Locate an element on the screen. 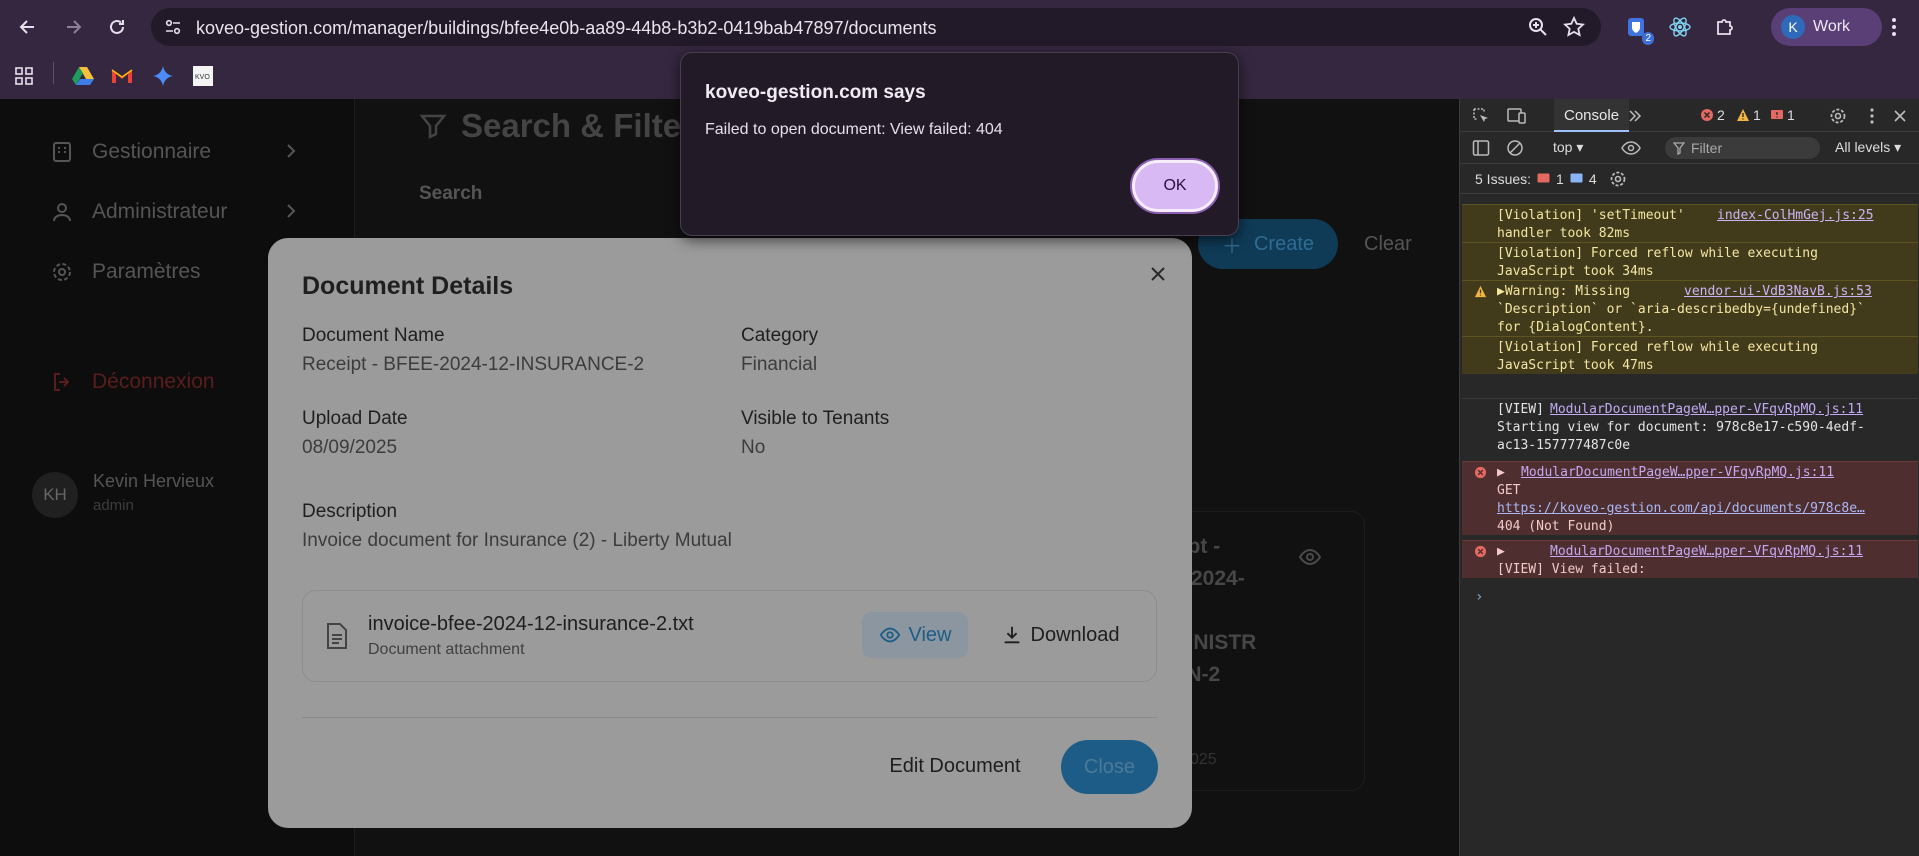 The height and width of the screenshot is (856, 1919). issue-count: 1 is located at coordinates (1782, 115).